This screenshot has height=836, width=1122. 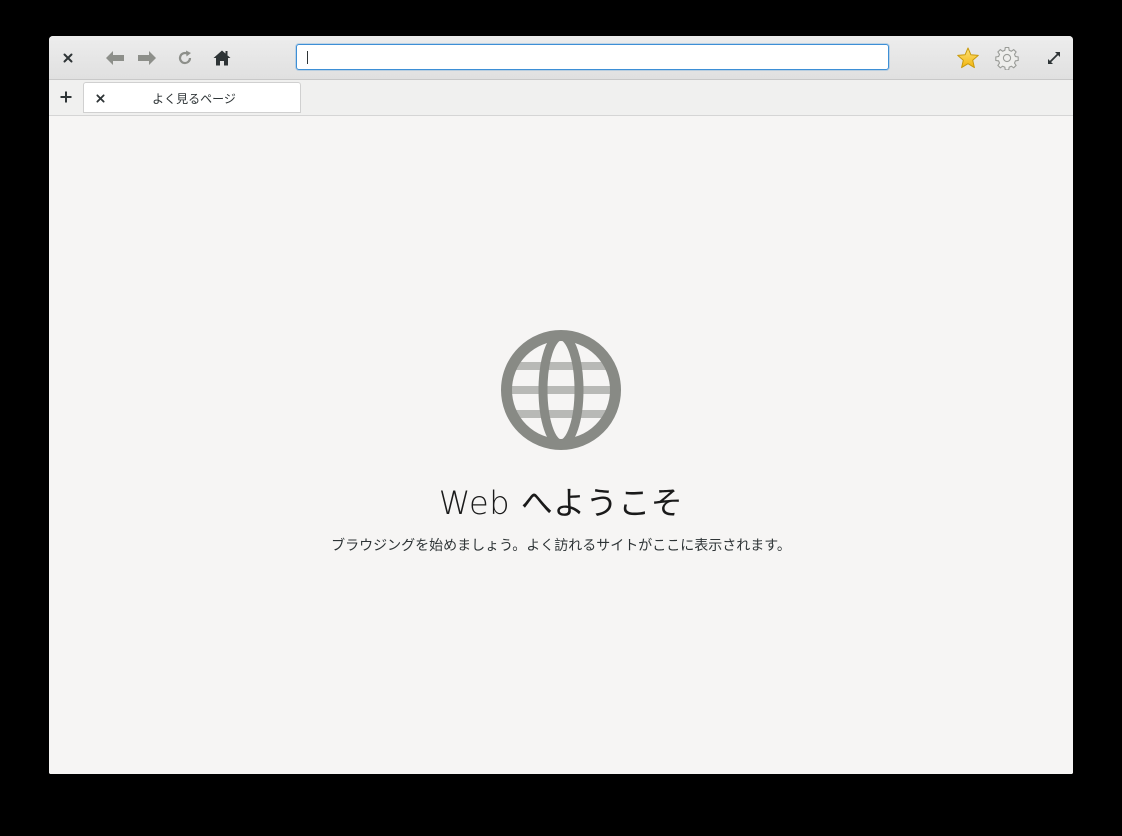 I want to click on gear-icon, so click(x=1007, y=58).